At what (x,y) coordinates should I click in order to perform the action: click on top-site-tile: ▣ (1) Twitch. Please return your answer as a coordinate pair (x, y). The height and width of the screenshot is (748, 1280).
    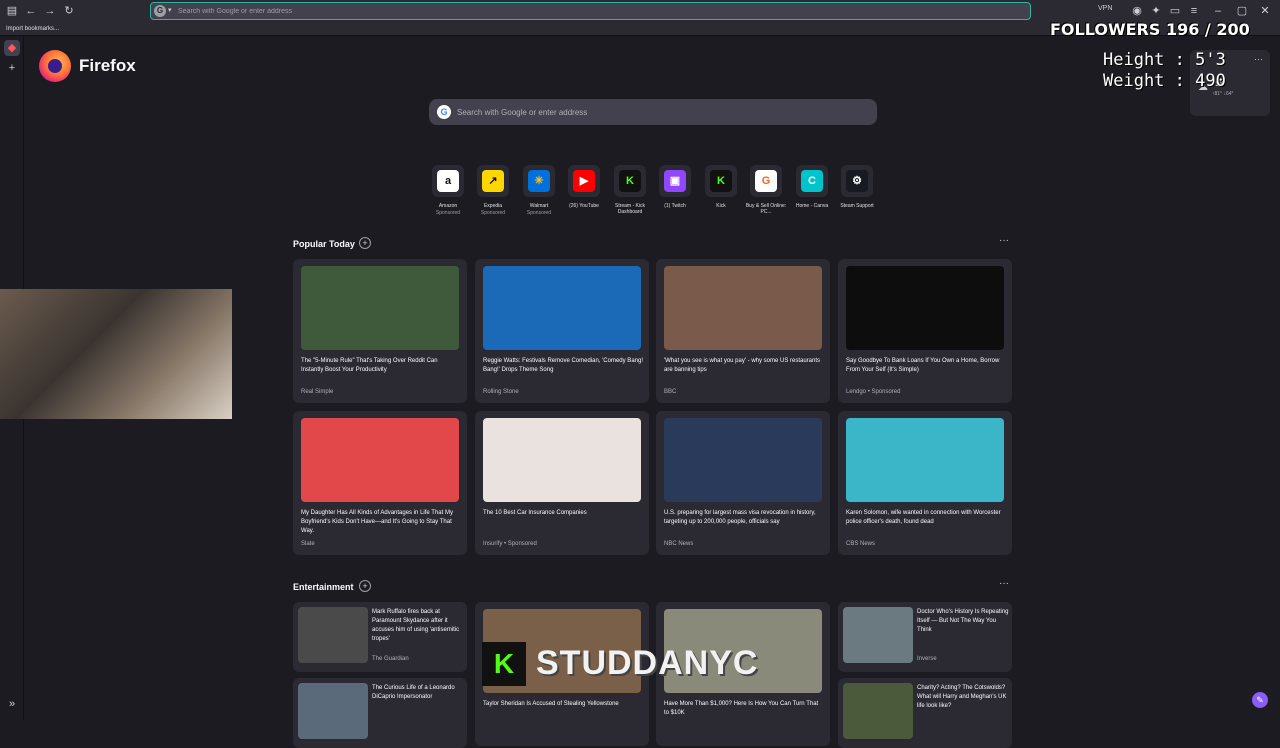
    Looking at the image, I should click on (675, 193).